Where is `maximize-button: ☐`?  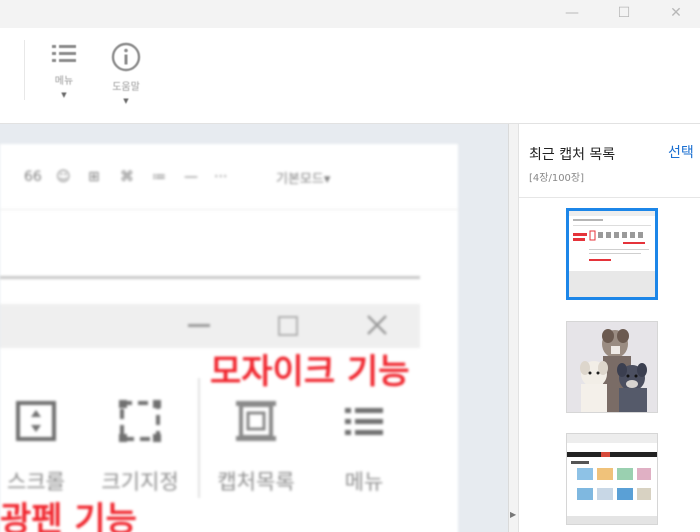
maximize-button: ☐ is located at coordinates (624, 13).